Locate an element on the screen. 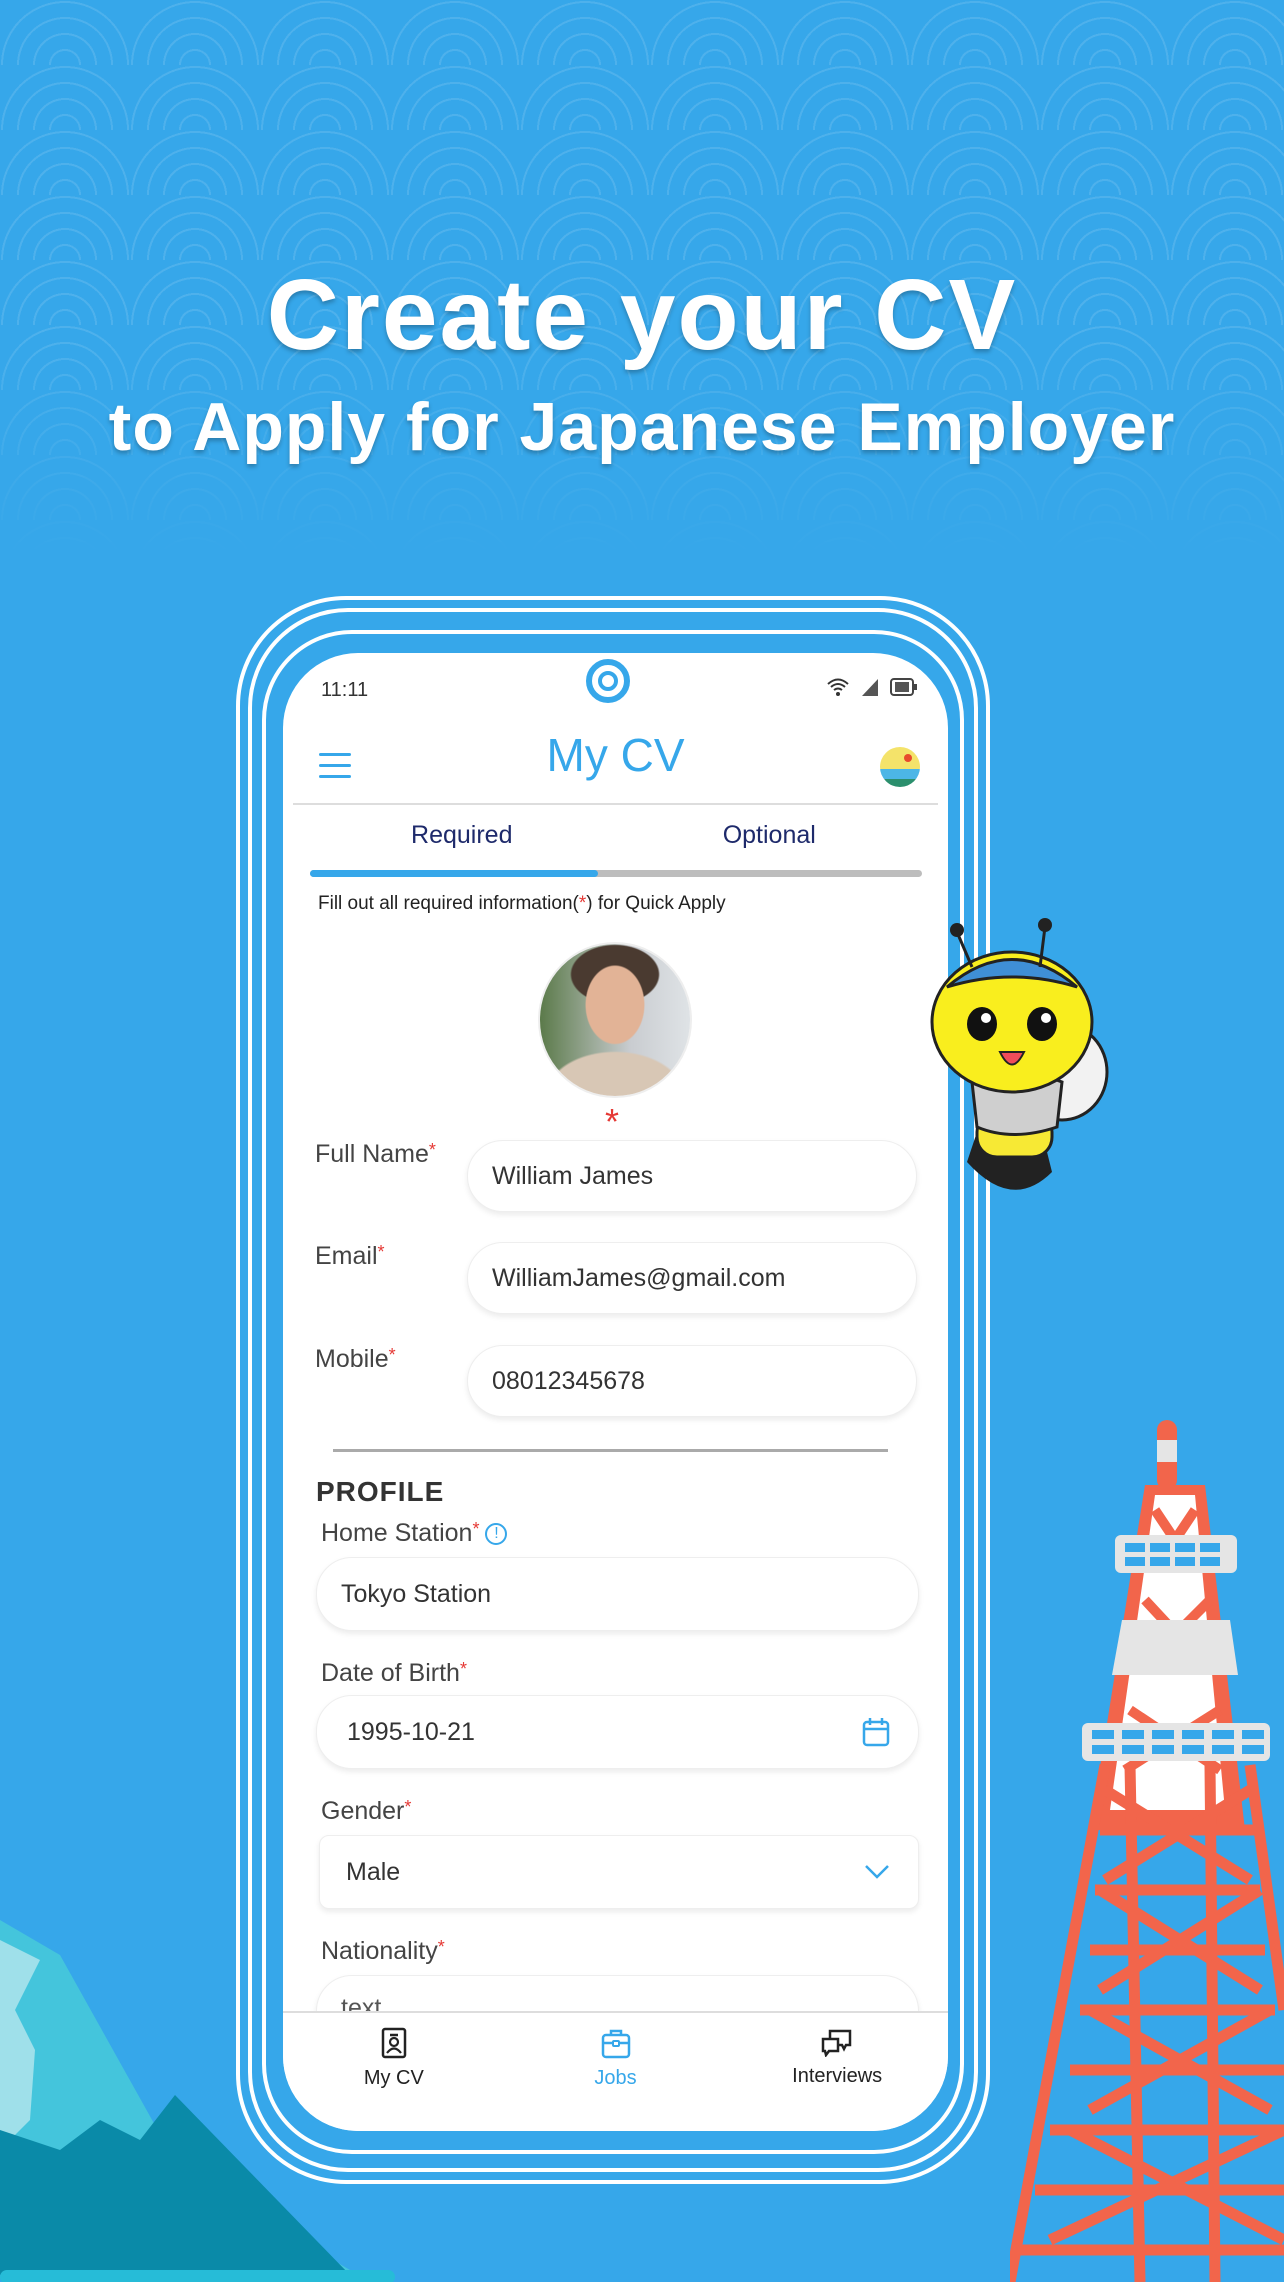  promo-headline: Create your CV is located at coordinates (642, 315).